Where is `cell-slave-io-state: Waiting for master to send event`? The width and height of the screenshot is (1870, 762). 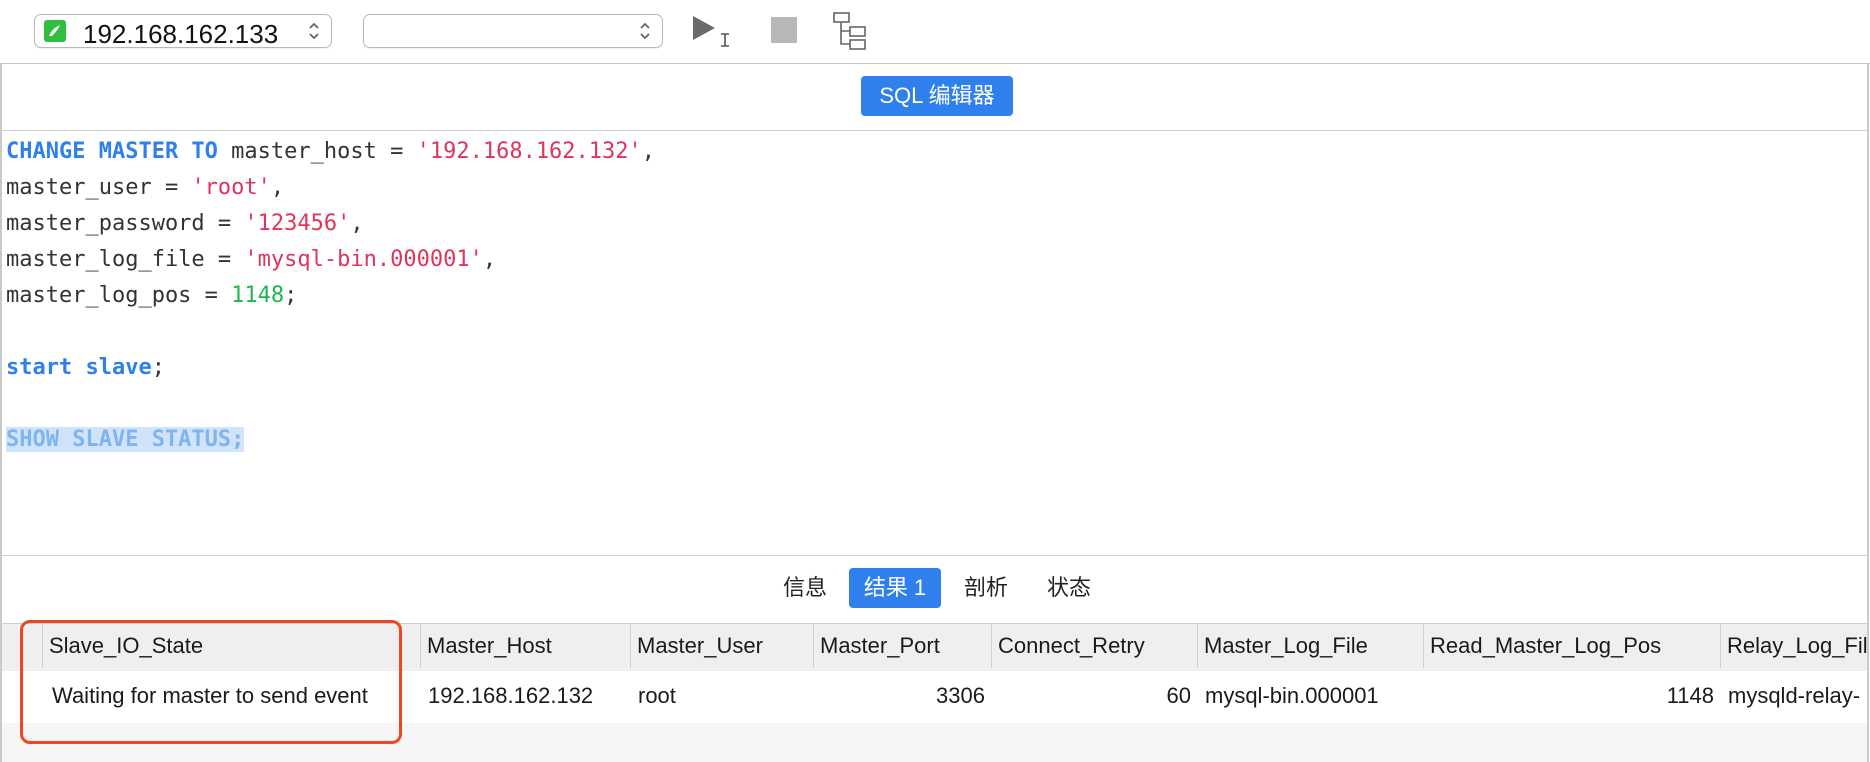 cell-slave-io-state: Waiting for master to send event is located at coordinates (233, 696).